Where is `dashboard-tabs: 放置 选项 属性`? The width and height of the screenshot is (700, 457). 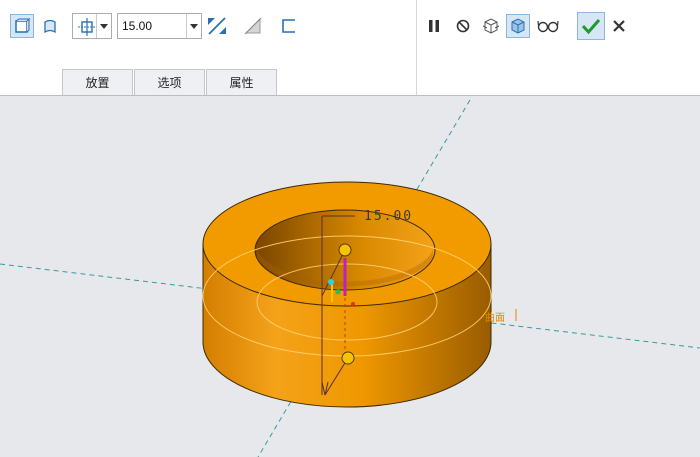 dashboard-tabs: 放置 选项 属性 is located at coordinates (170, 82).